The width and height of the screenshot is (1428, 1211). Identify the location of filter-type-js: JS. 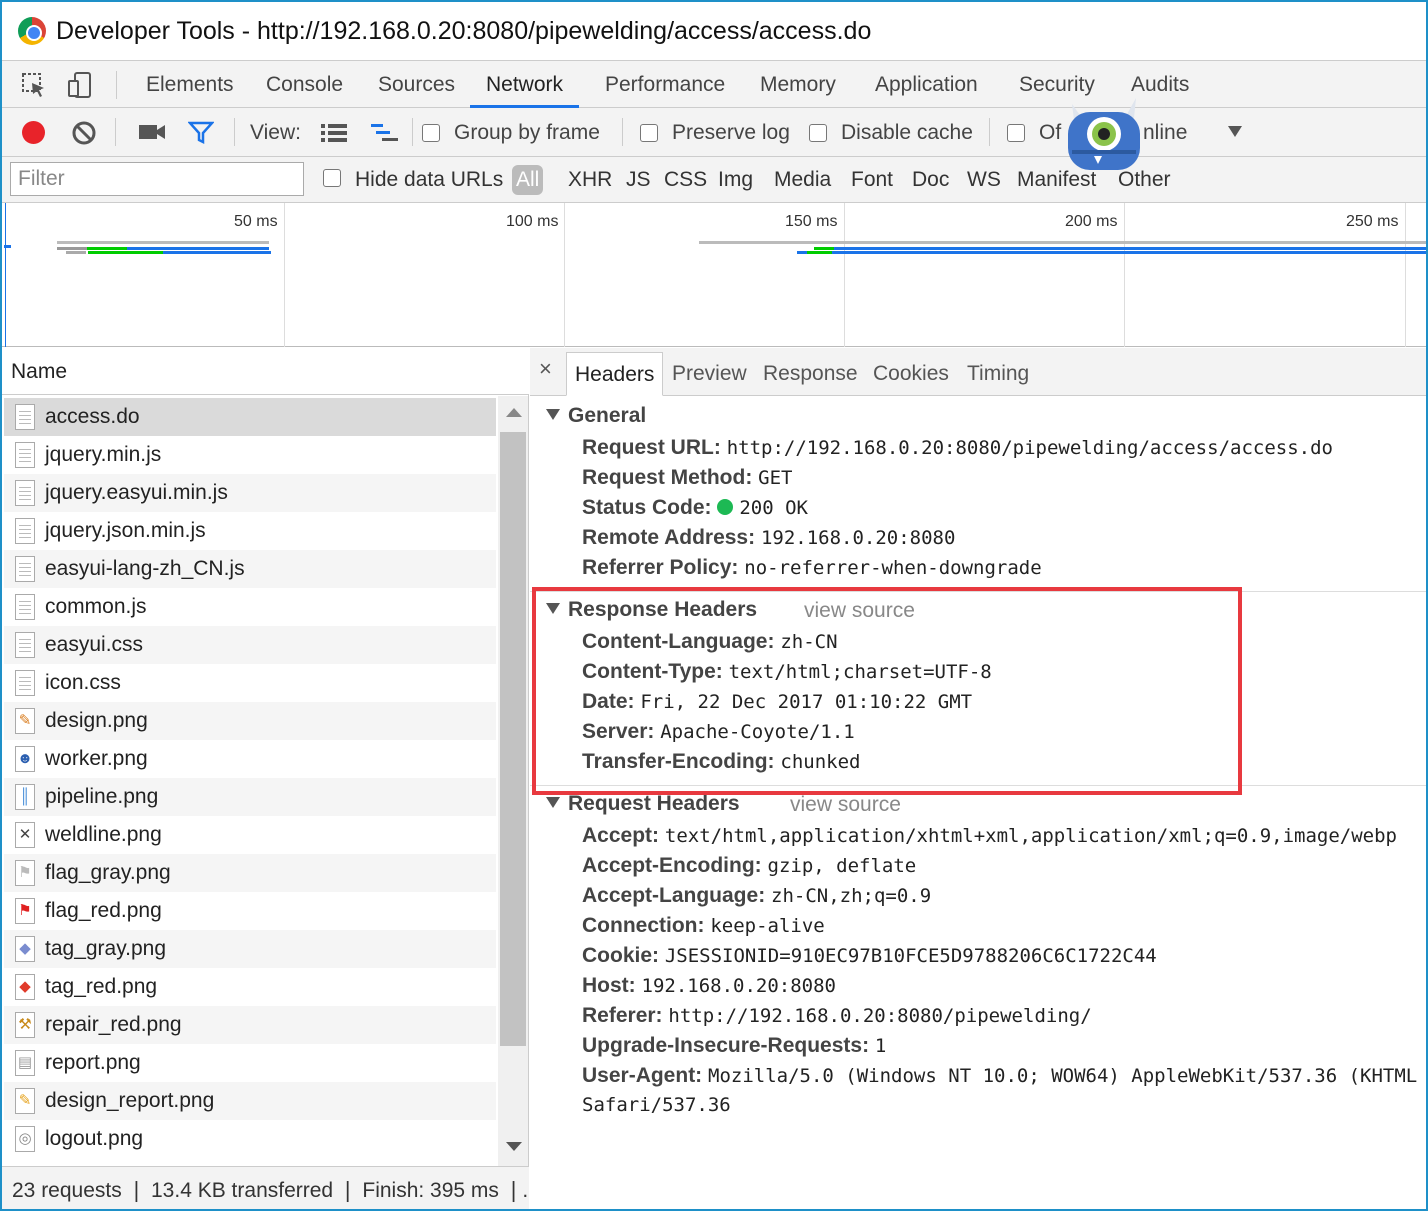
(638, 180).